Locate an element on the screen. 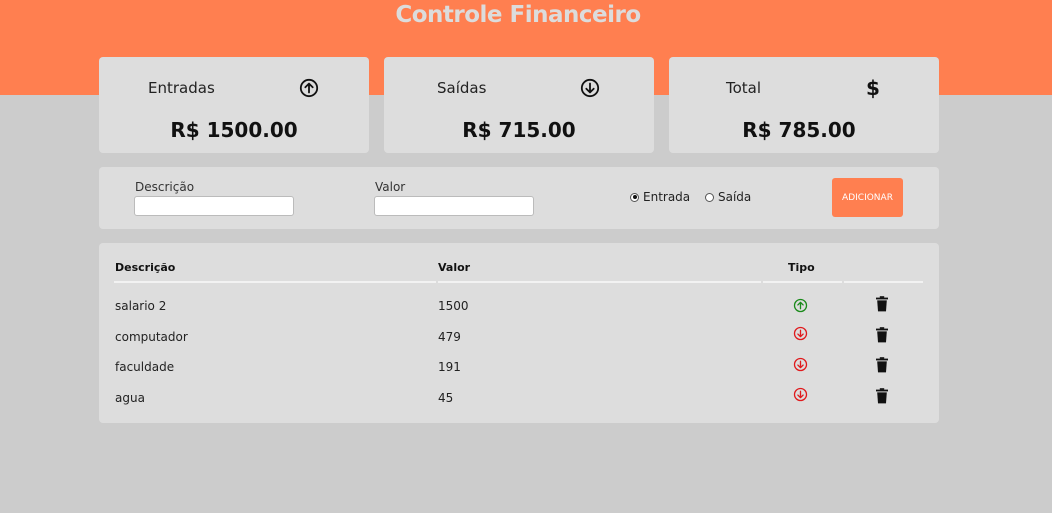  transaction-form: Descrição Valor Entrada Saída ADICIONAR is located at coordinates (519, 198).